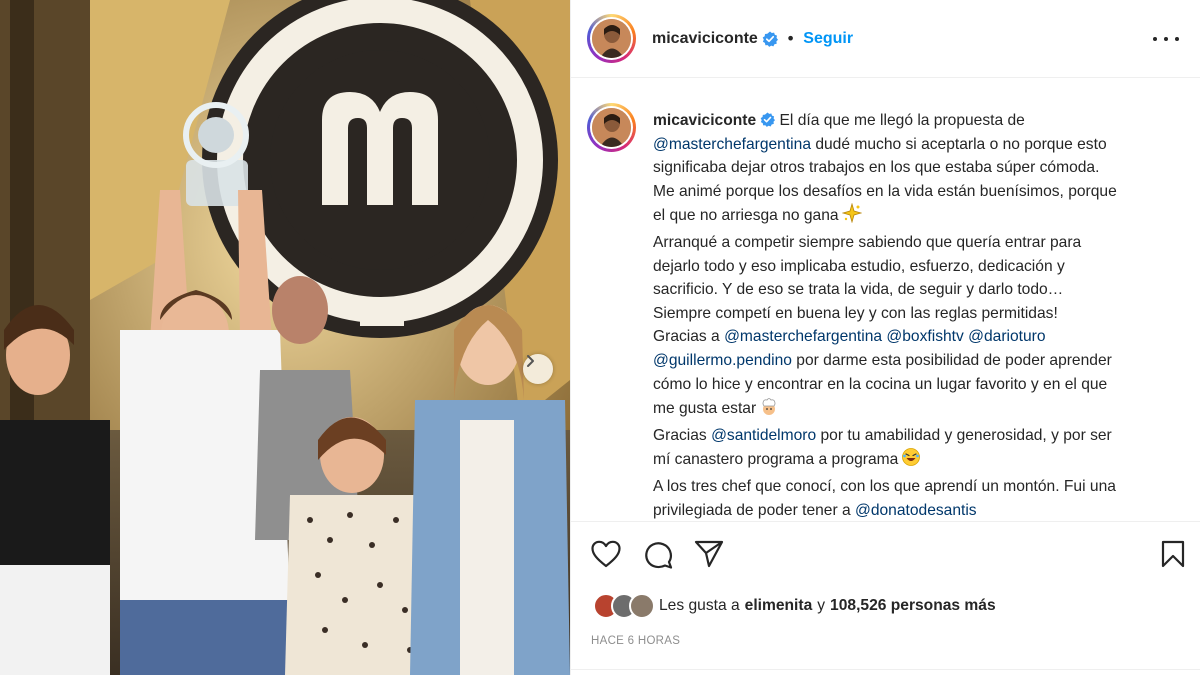  Describe the element at coordinates (769, 410) in the screenshot. I see `chef-emoji-icon` at that location.